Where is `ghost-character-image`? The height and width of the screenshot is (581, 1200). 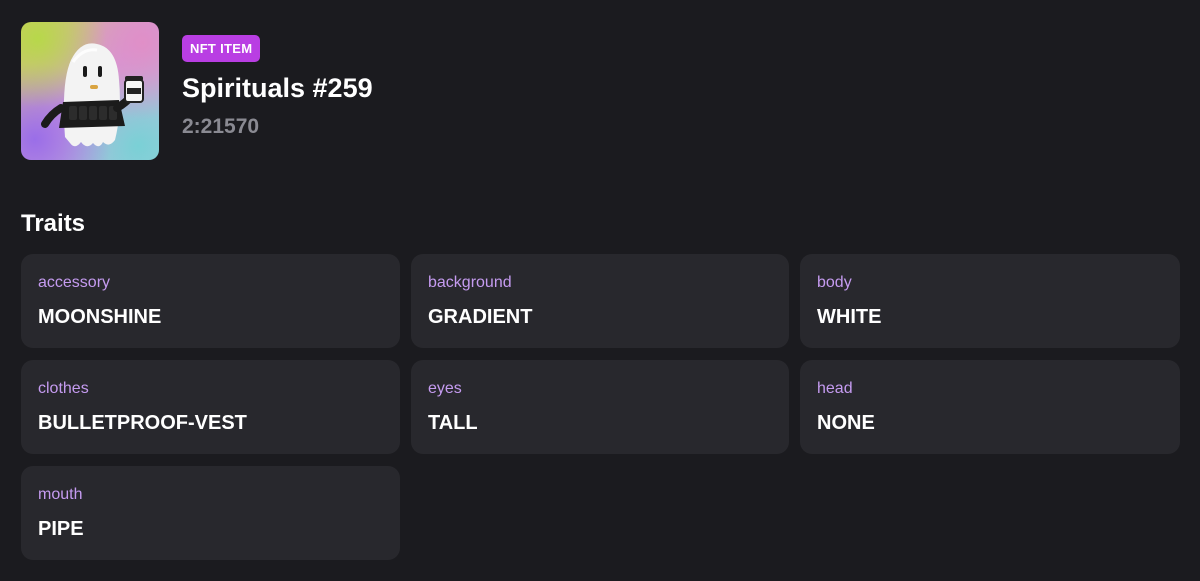
ghost-character-image is located at coordinates (92, 95).